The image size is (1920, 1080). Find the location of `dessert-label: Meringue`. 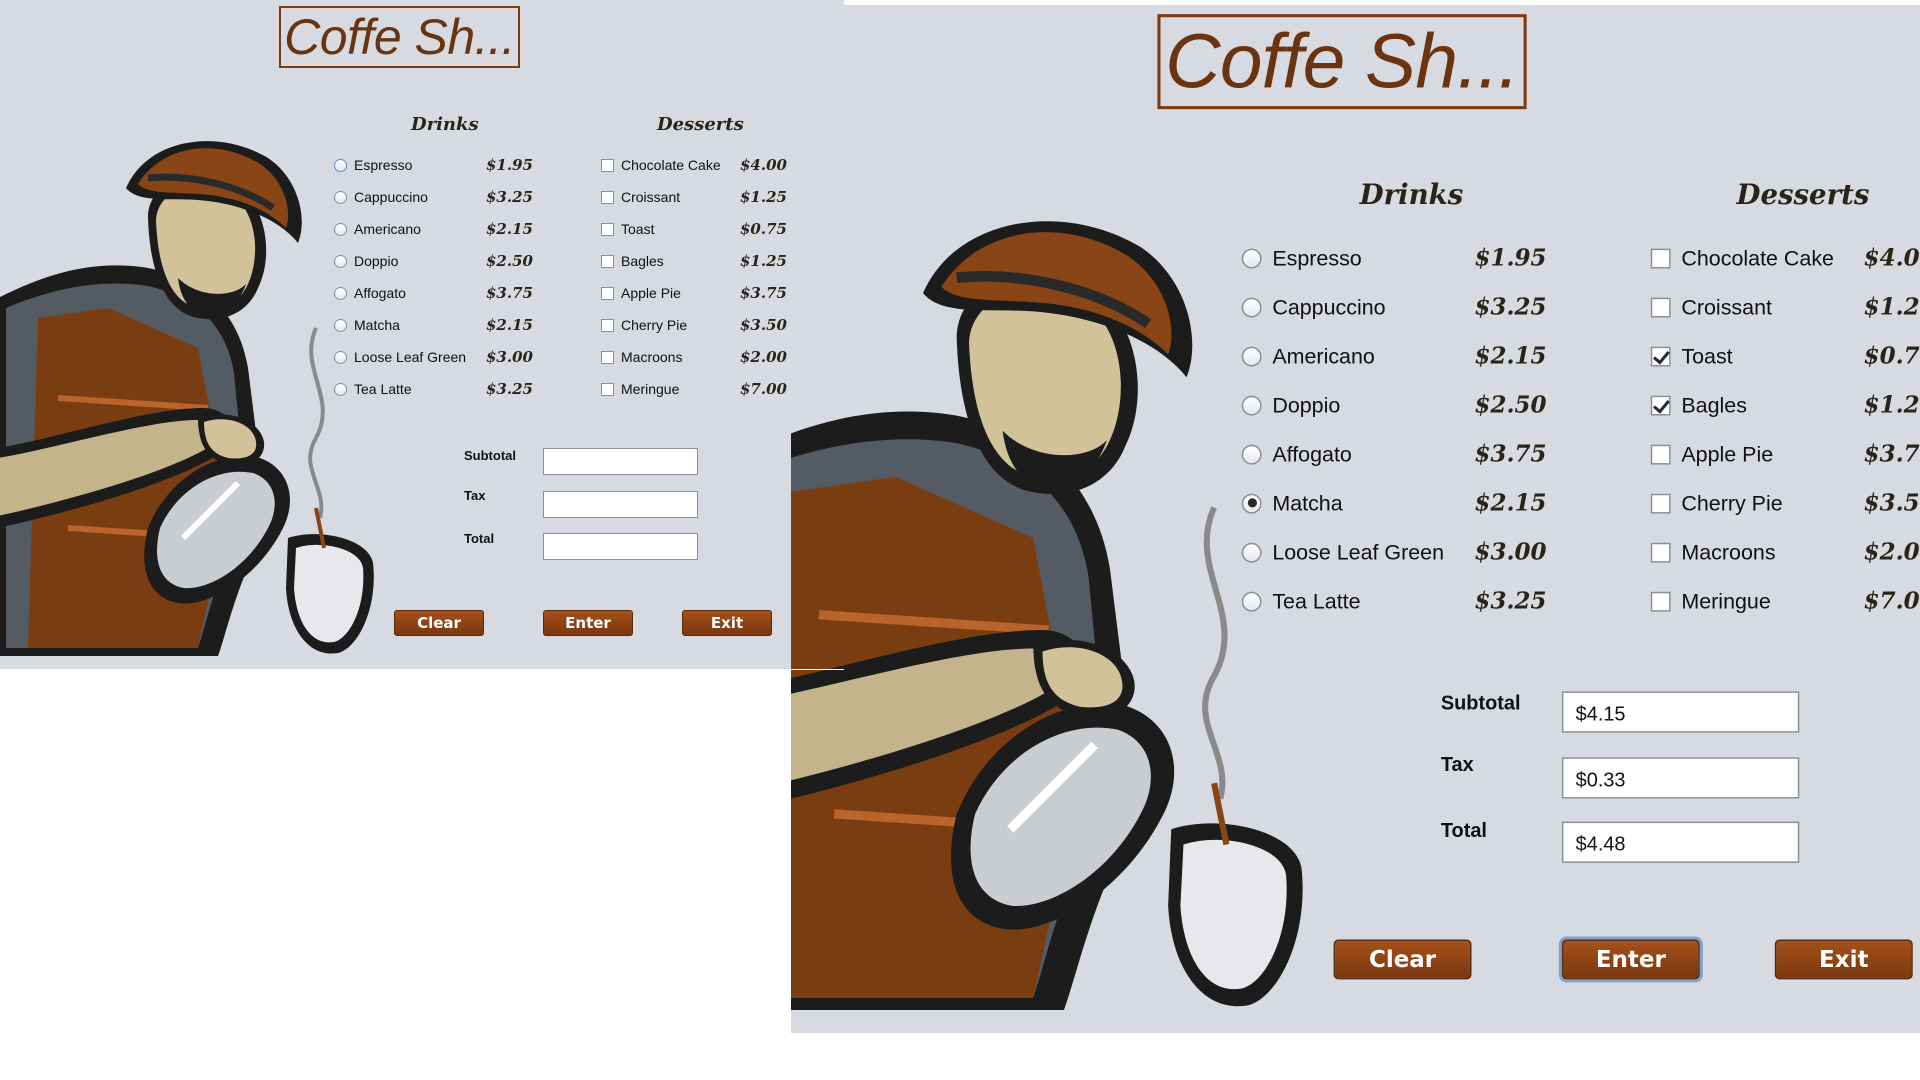

dessert-label: Meringue is located at coordinates (1726, 601).